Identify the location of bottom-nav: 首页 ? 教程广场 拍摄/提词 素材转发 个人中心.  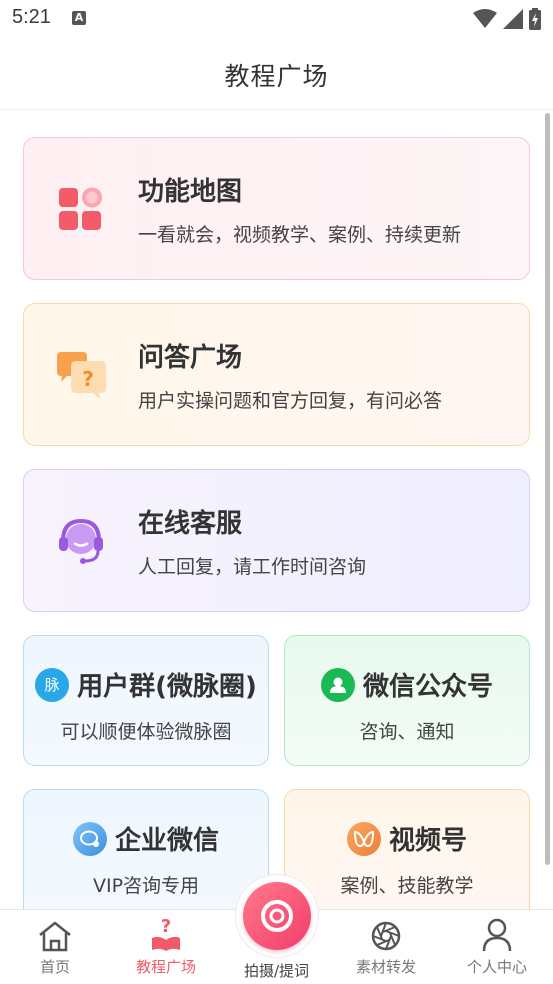
(276, 929).